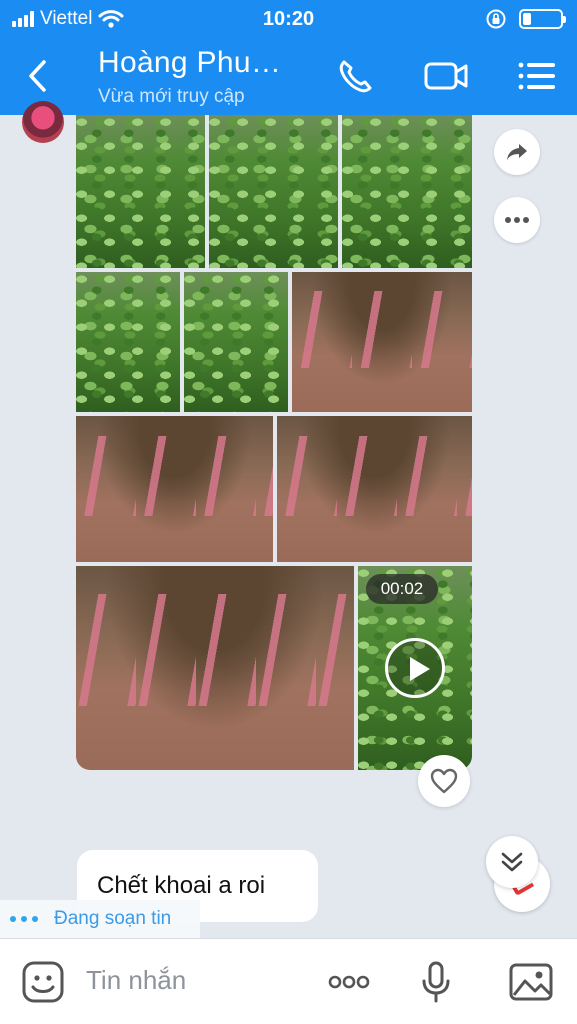 The image size is (577, 1024). I want to click on battery-icon, so click(542, 19).